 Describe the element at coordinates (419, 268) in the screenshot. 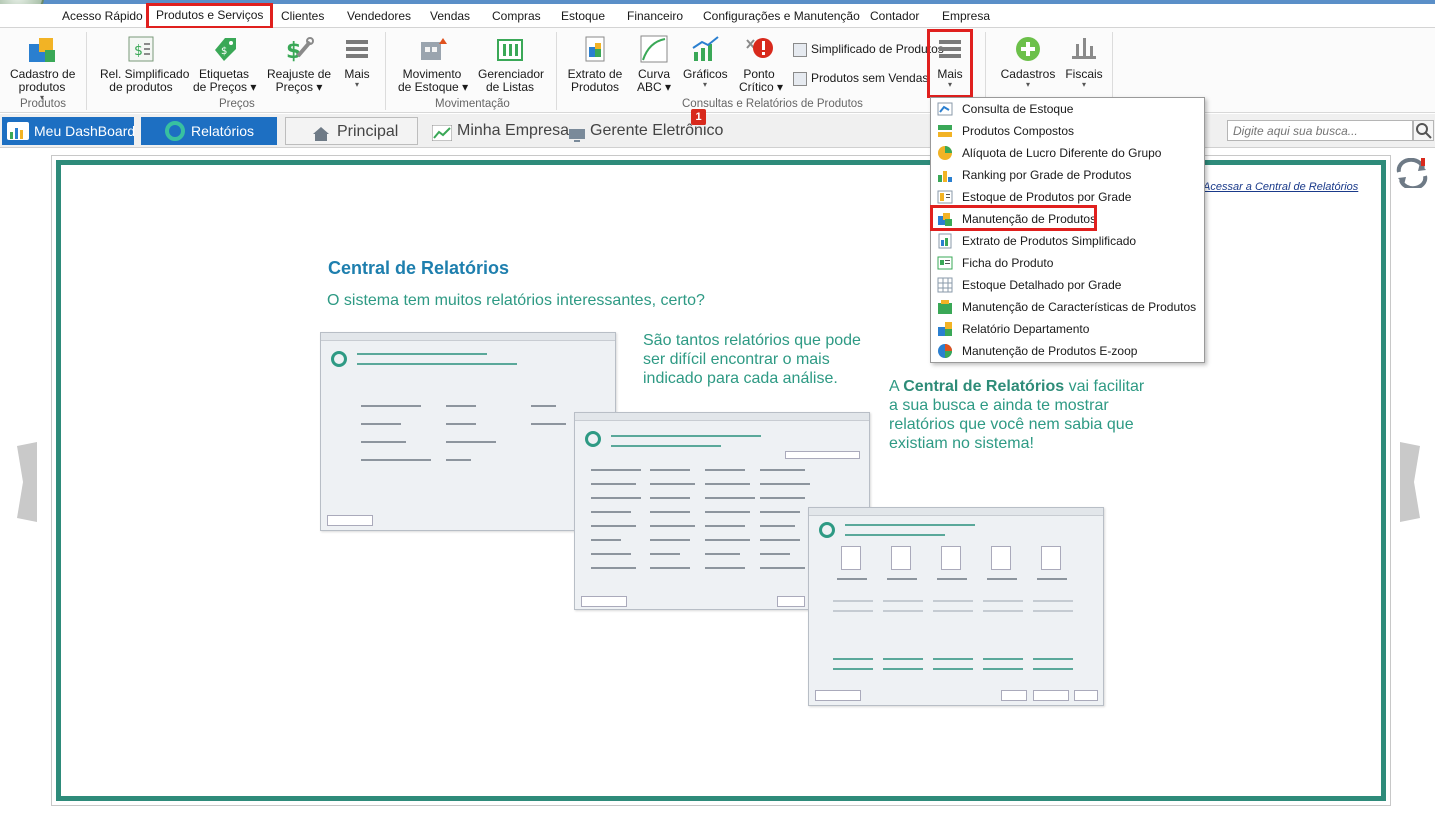

I see `page-title: Central de Relatórios` at that location.